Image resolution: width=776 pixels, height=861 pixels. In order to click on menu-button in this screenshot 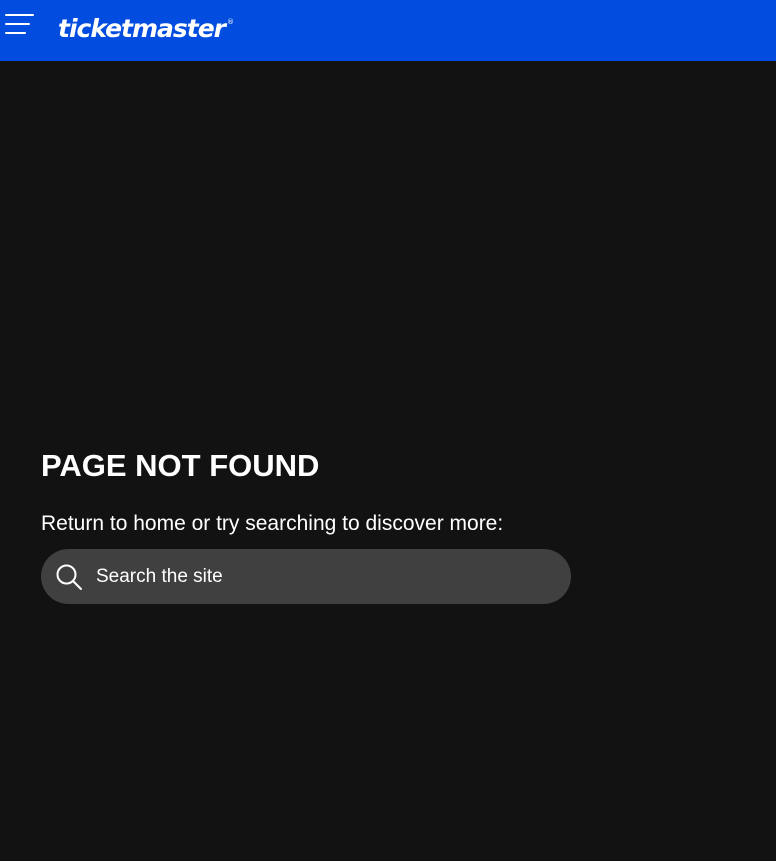, I will do `click(19, 24)`.